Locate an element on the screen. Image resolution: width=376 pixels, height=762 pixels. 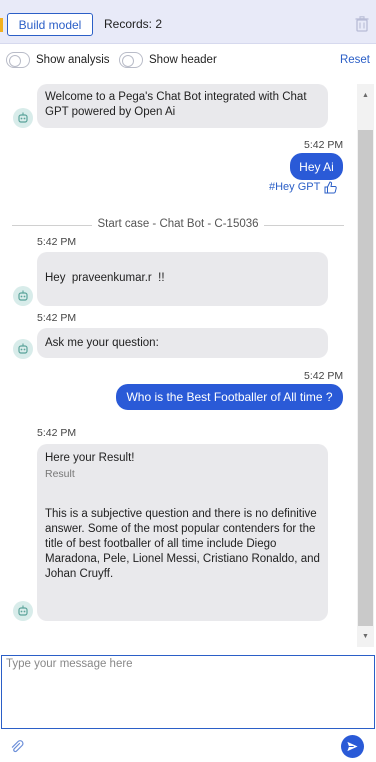
show-analysis-label: Show analysis is located at coordinates (73, 60).